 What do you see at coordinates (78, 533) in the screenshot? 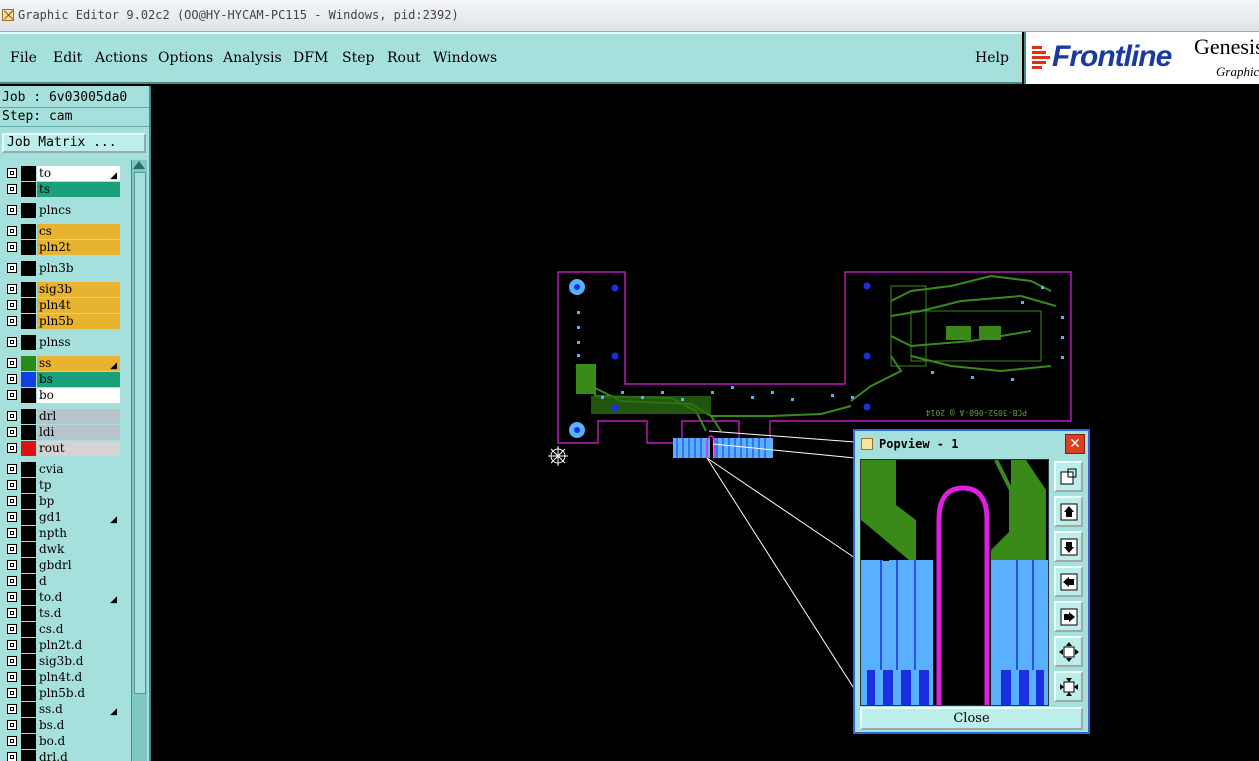
I see `layer-name: npth` at bounding box center [78, 533].